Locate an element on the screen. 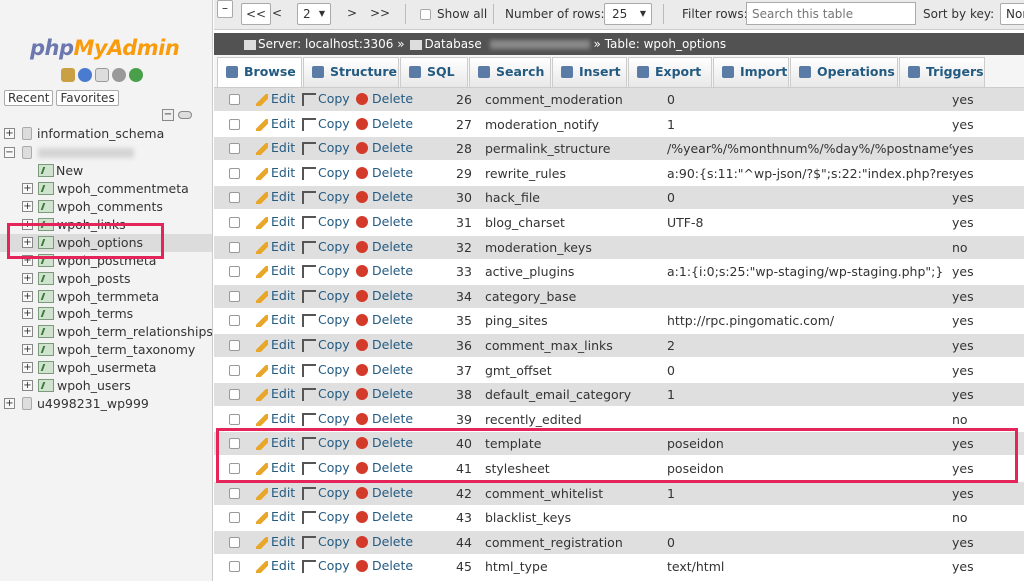 The image size is (1024, 581). tree-table: + wpoh_term_taxonomy is located at coordinates (106, 350).